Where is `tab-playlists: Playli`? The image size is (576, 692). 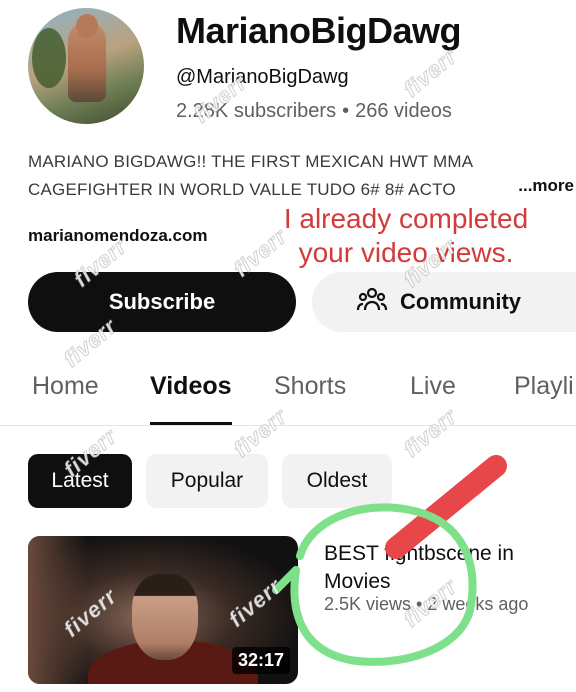 tab-playlists: Playli is located at coordinates (544, 386).